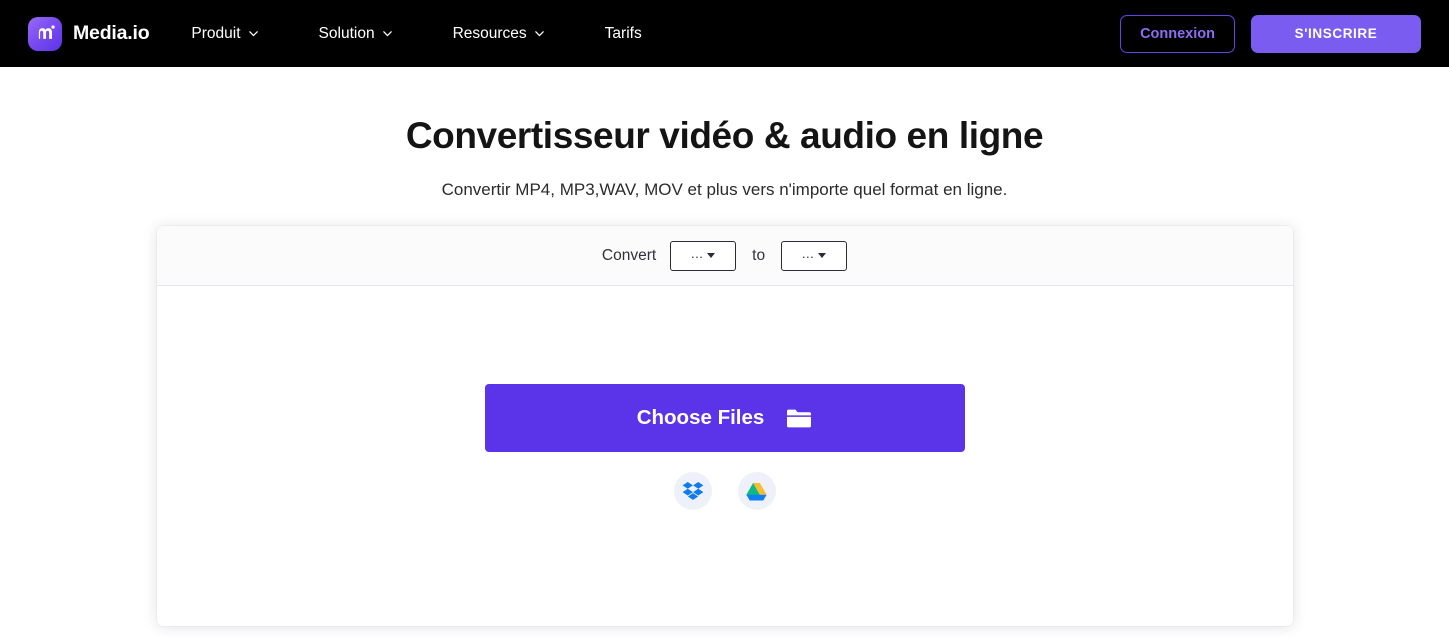  I want to click on choose-files-label: Choose Files, so click(700, 418).